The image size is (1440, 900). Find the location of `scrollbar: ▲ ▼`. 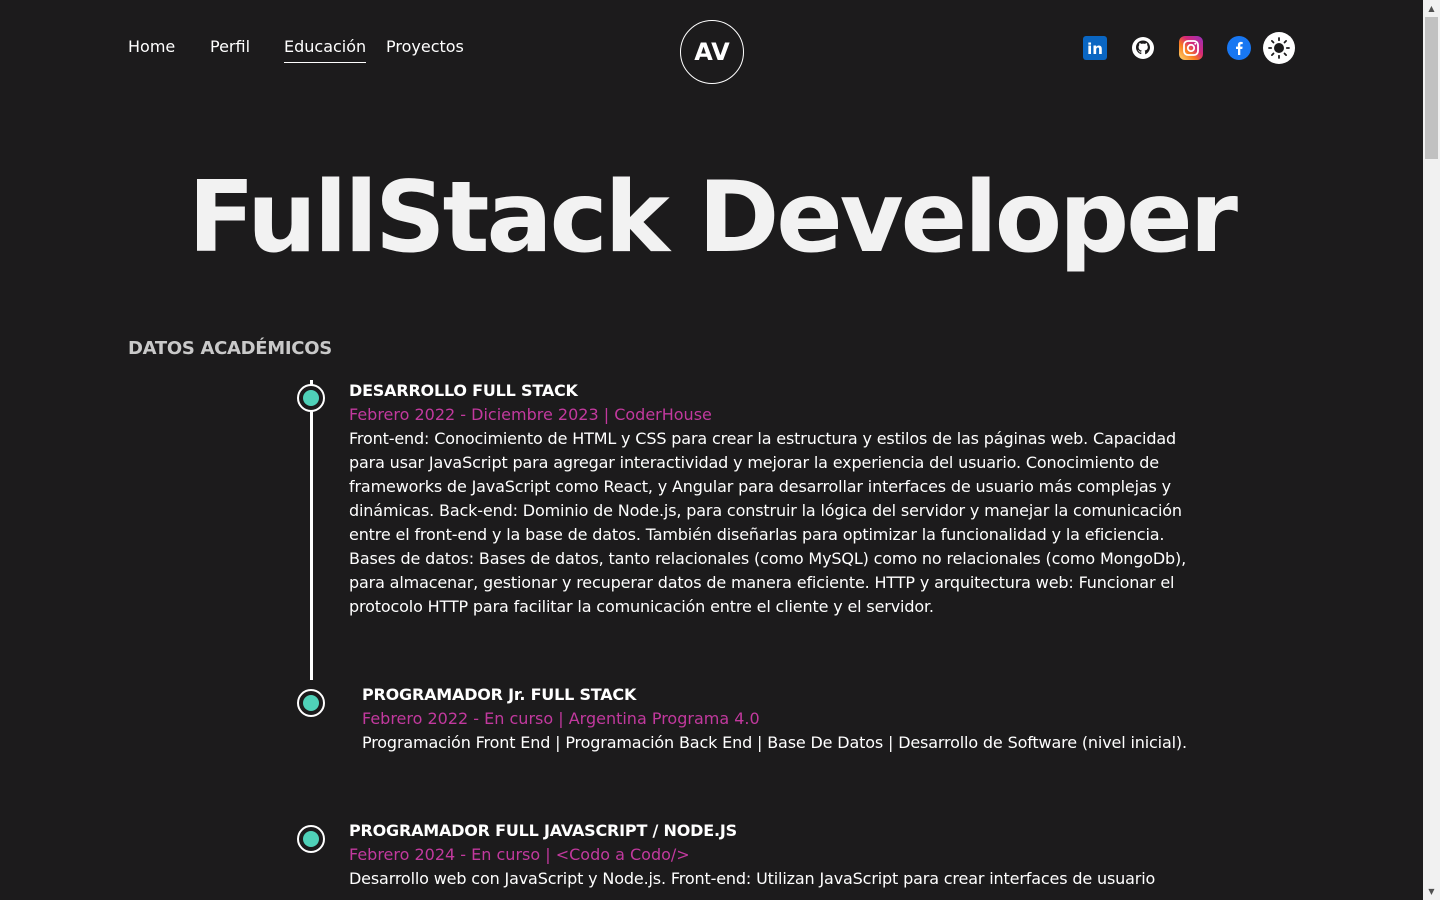

scrollbar: ▲ ▼ is located at coordinates (1431, 450).